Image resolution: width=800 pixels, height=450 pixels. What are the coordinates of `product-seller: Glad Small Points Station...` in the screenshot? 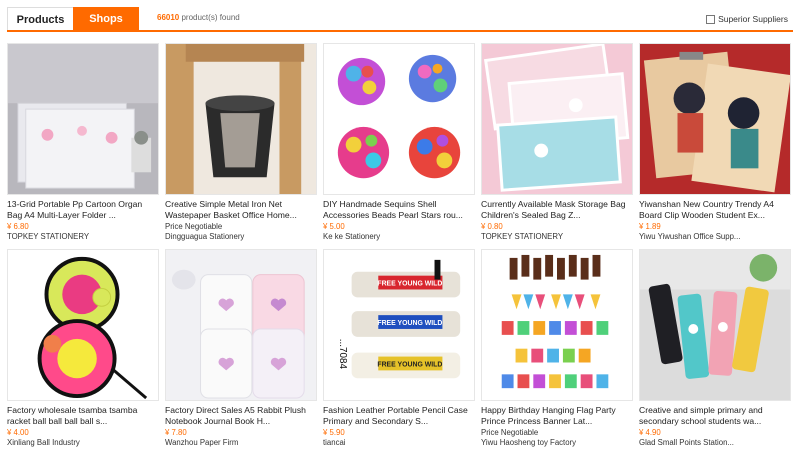 It's located at (715, 443).